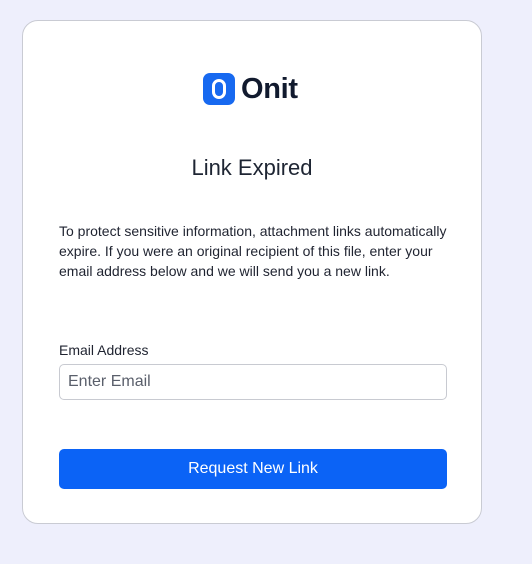 This screenshot has height=564, width=532. Describe the element at coordinates (219, 89) in the screenshot. I see `onit-logo-icon` at that location.